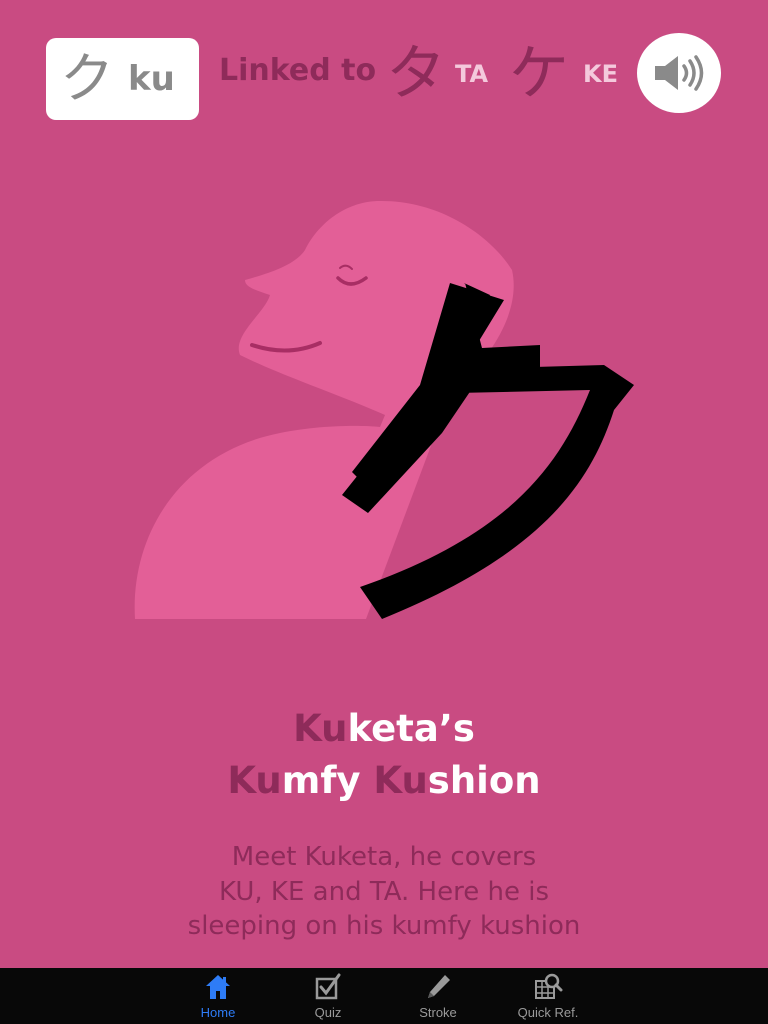  What do you see at coordinates (298, 70) in the screenshot?
I see `linked-to-label: Linked to` at bounding box center [298, 70].